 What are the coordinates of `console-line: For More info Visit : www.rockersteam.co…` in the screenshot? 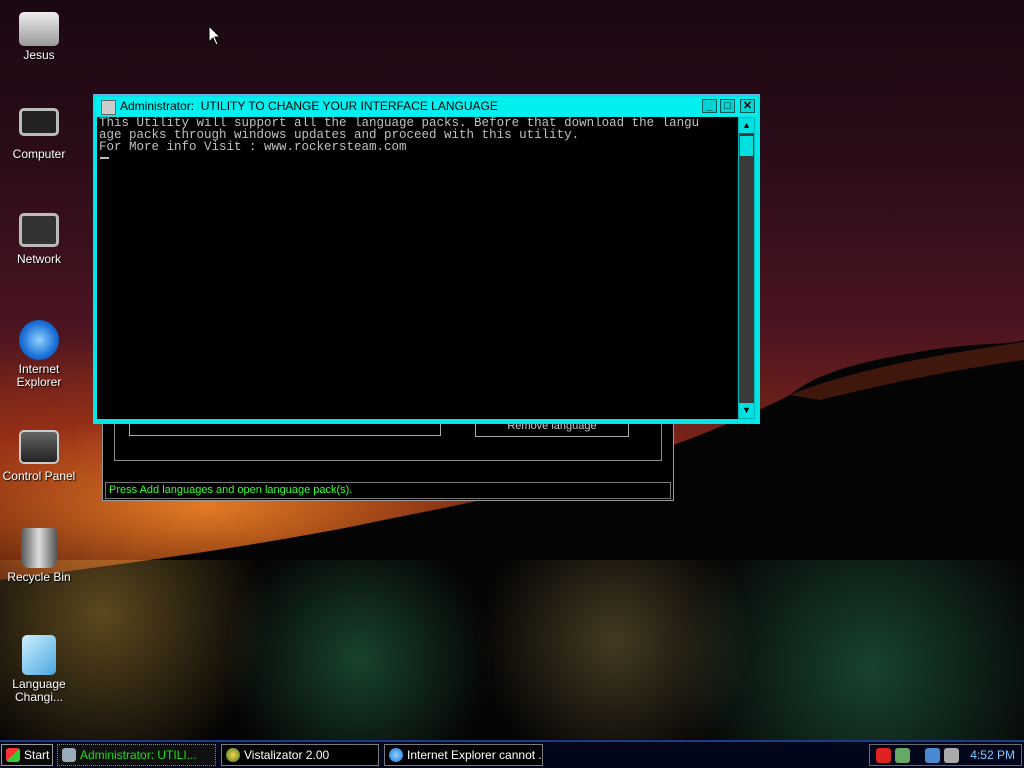 It's located at (253, 147).